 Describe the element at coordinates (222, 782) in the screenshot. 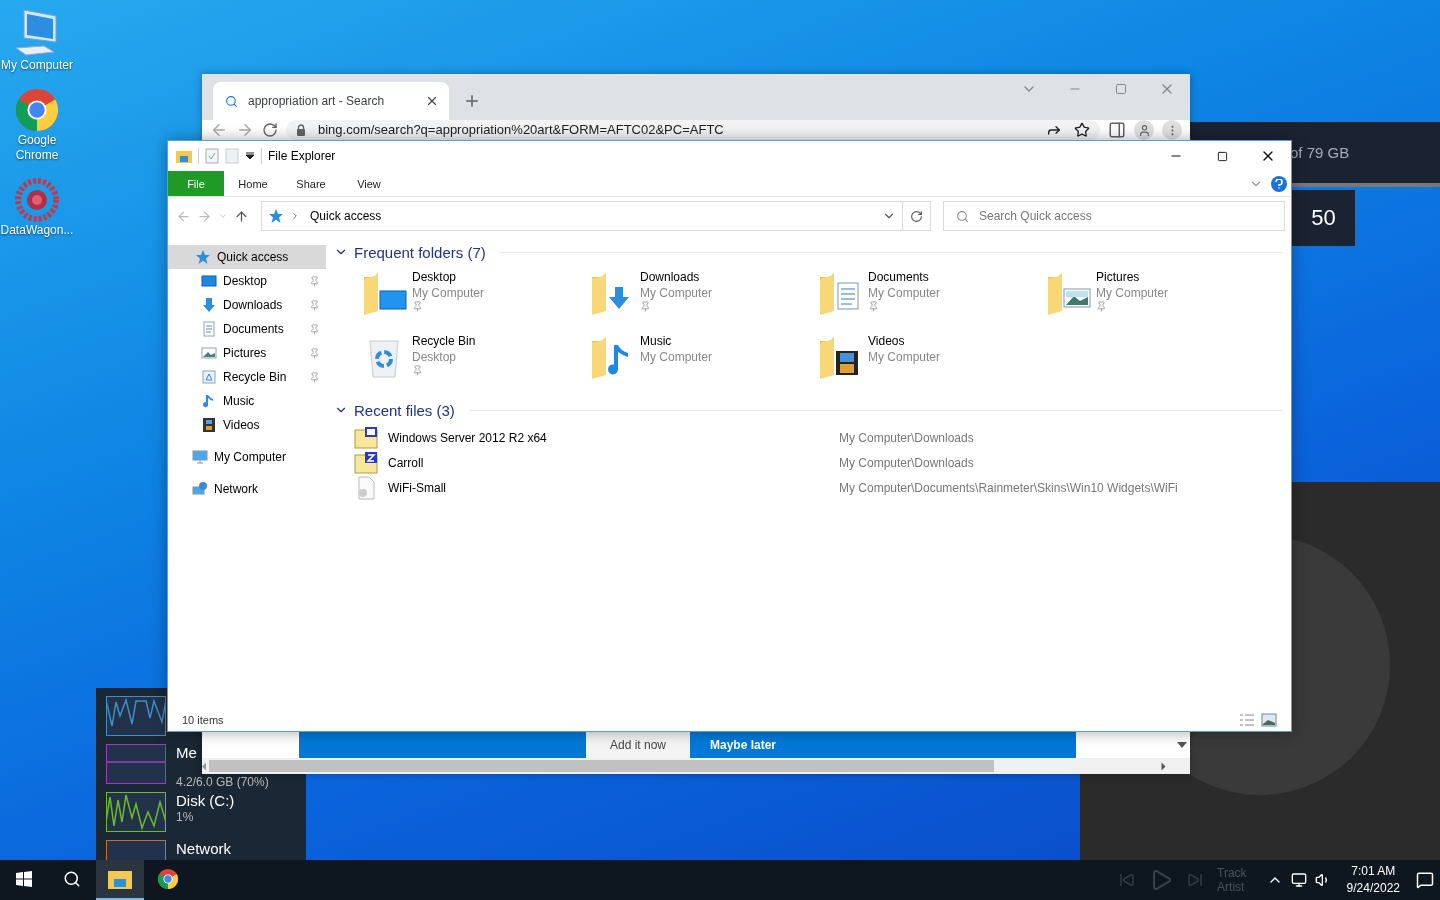

I see `monitor-reading: 4.2/6.0 GB (70%)` at that location.